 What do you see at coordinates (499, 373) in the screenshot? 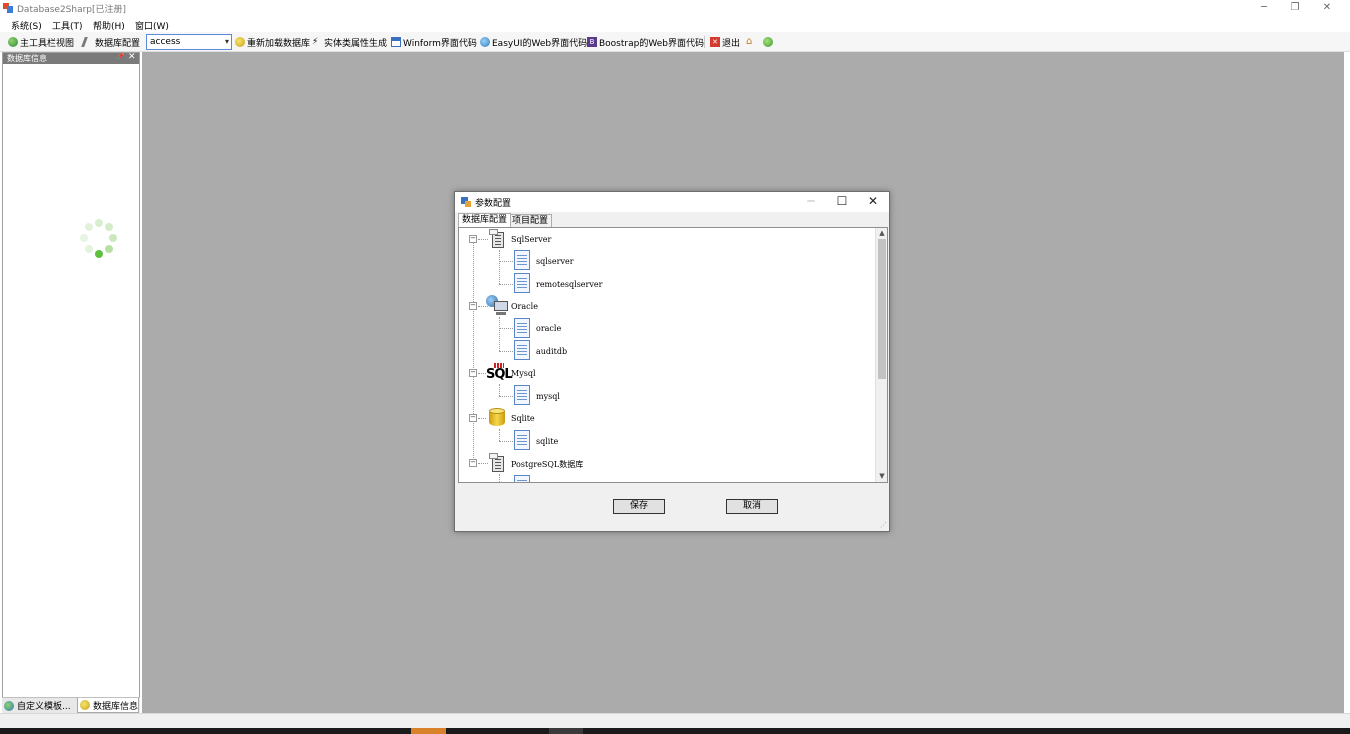
I see `sql-icon: SQL` at bounding box center [499, 373].